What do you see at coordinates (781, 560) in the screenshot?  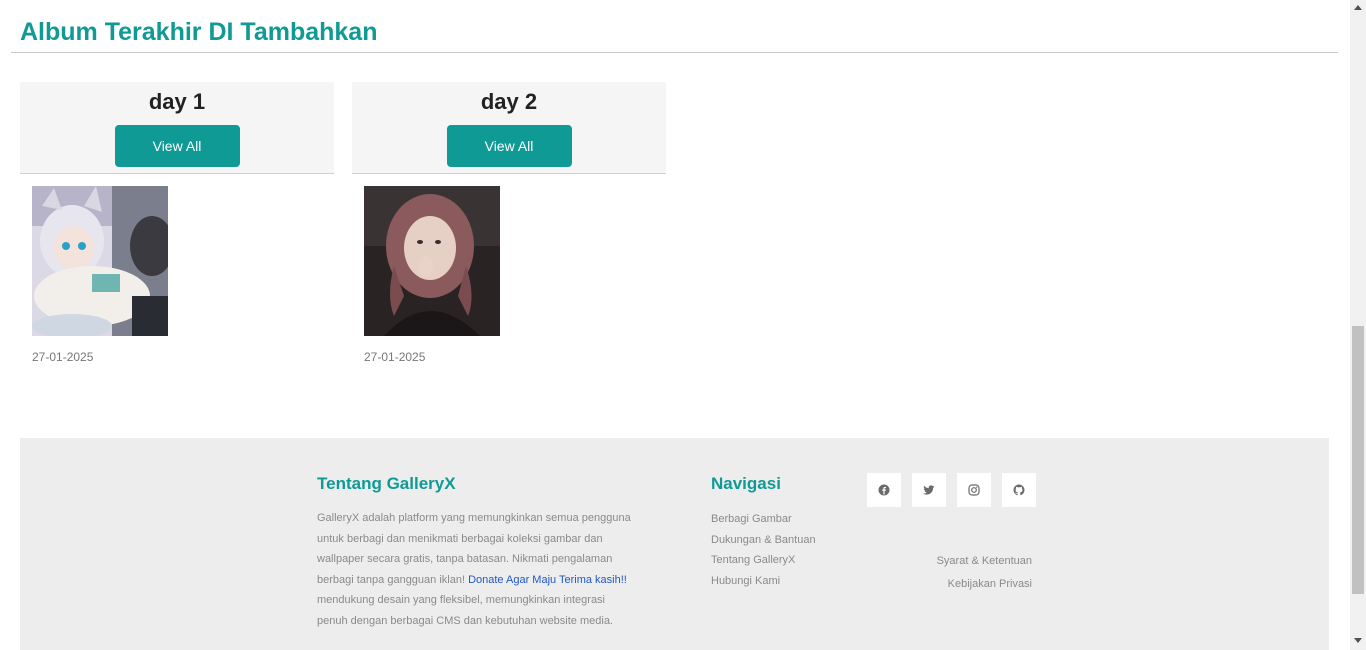 I see `footer-nav-item: Tentang GalleryX` at bounding box center [781, 560].